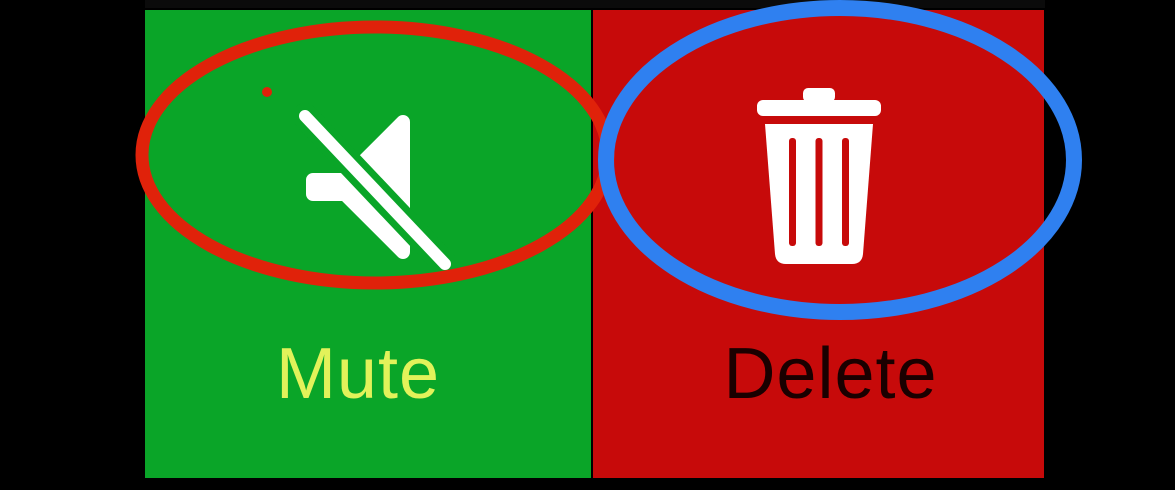 This screenshot has width=1175, height=490. I want to click on trash-icon, so click(819, 176).